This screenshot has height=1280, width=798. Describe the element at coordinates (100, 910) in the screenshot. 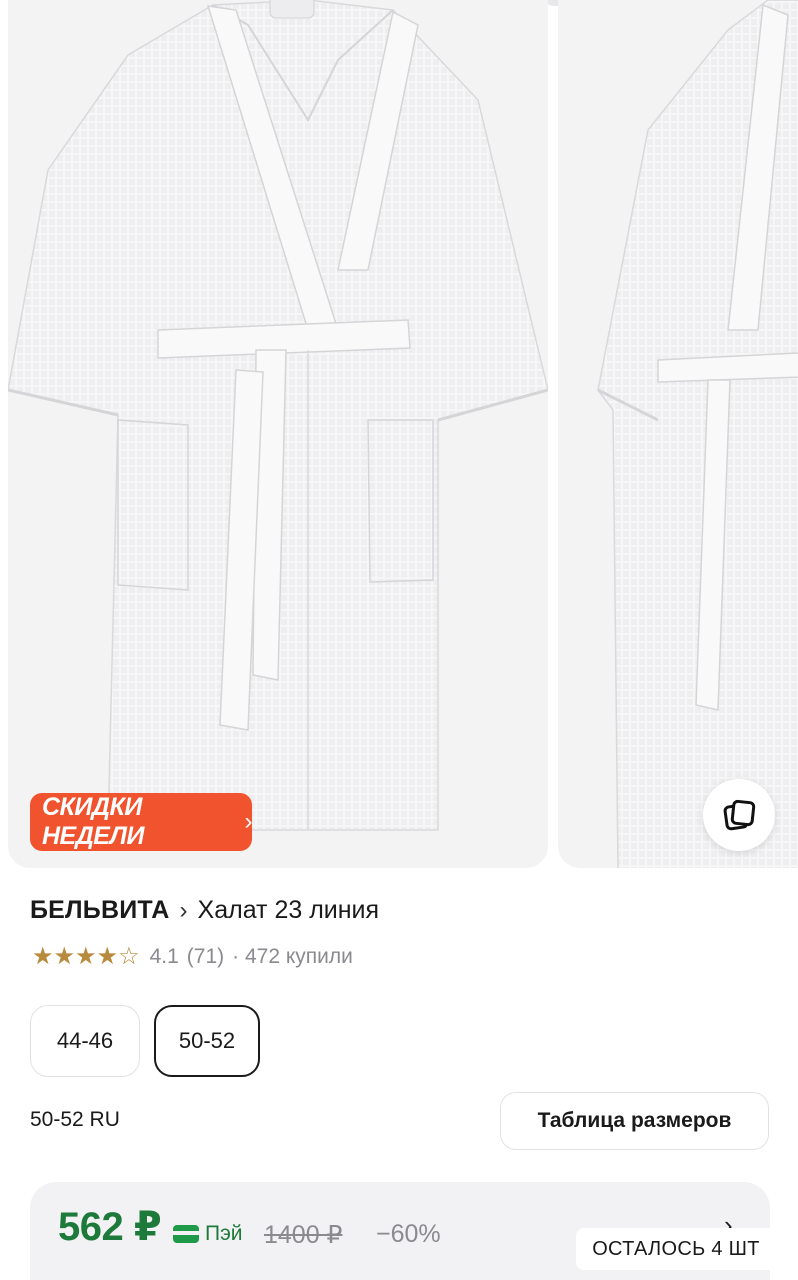

I see `brand-link: БЕЛЬВИТА` at that location.